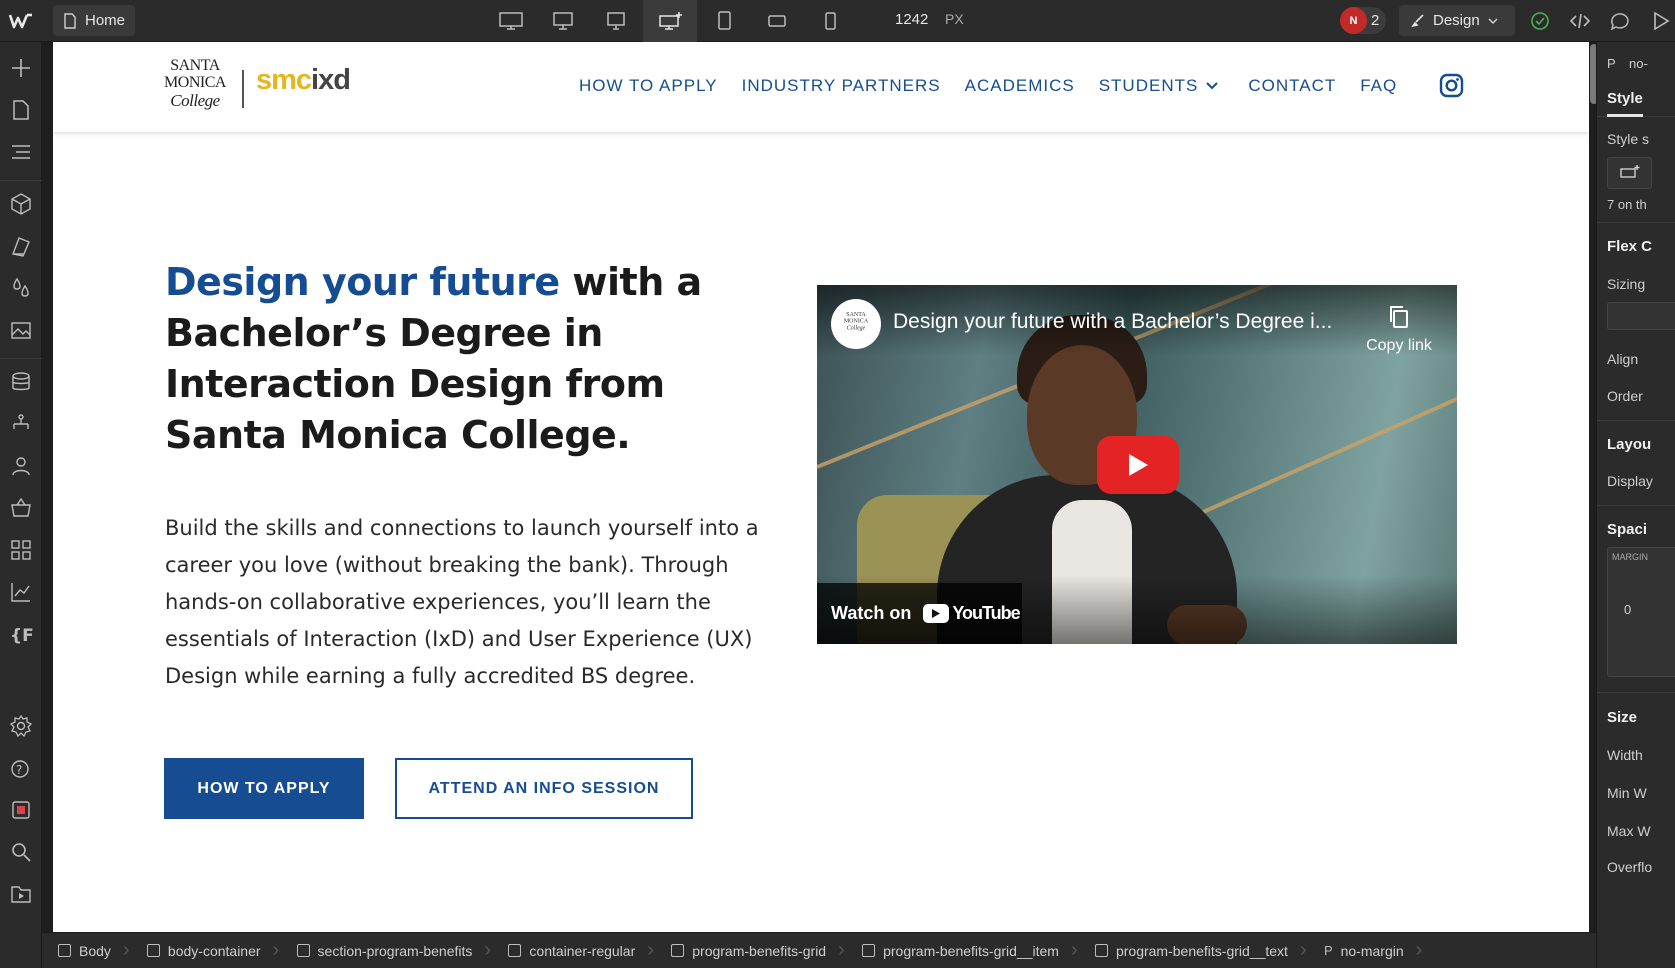 Image resolution: width=1675 pixels, height=968 pixels. Describe the element at coordinates (21, 550) in the screenshot. I see `apps-icon` at that location.